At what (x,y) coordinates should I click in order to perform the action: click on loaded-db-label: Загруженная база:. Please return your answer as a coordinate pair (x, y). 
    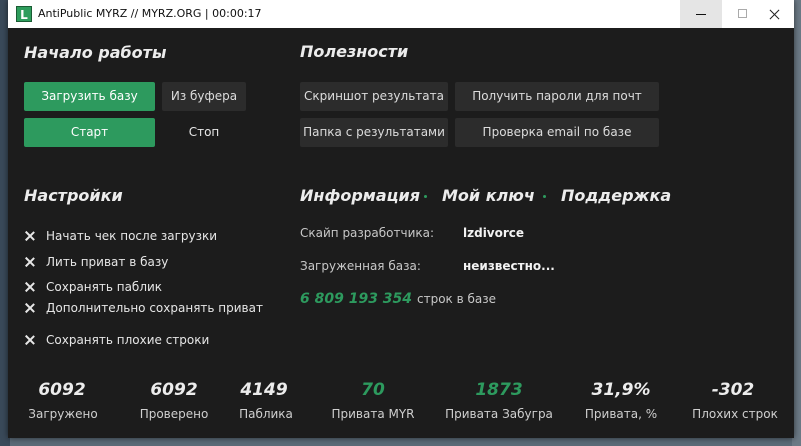
    Looking at the image, I should click on (360, 266).